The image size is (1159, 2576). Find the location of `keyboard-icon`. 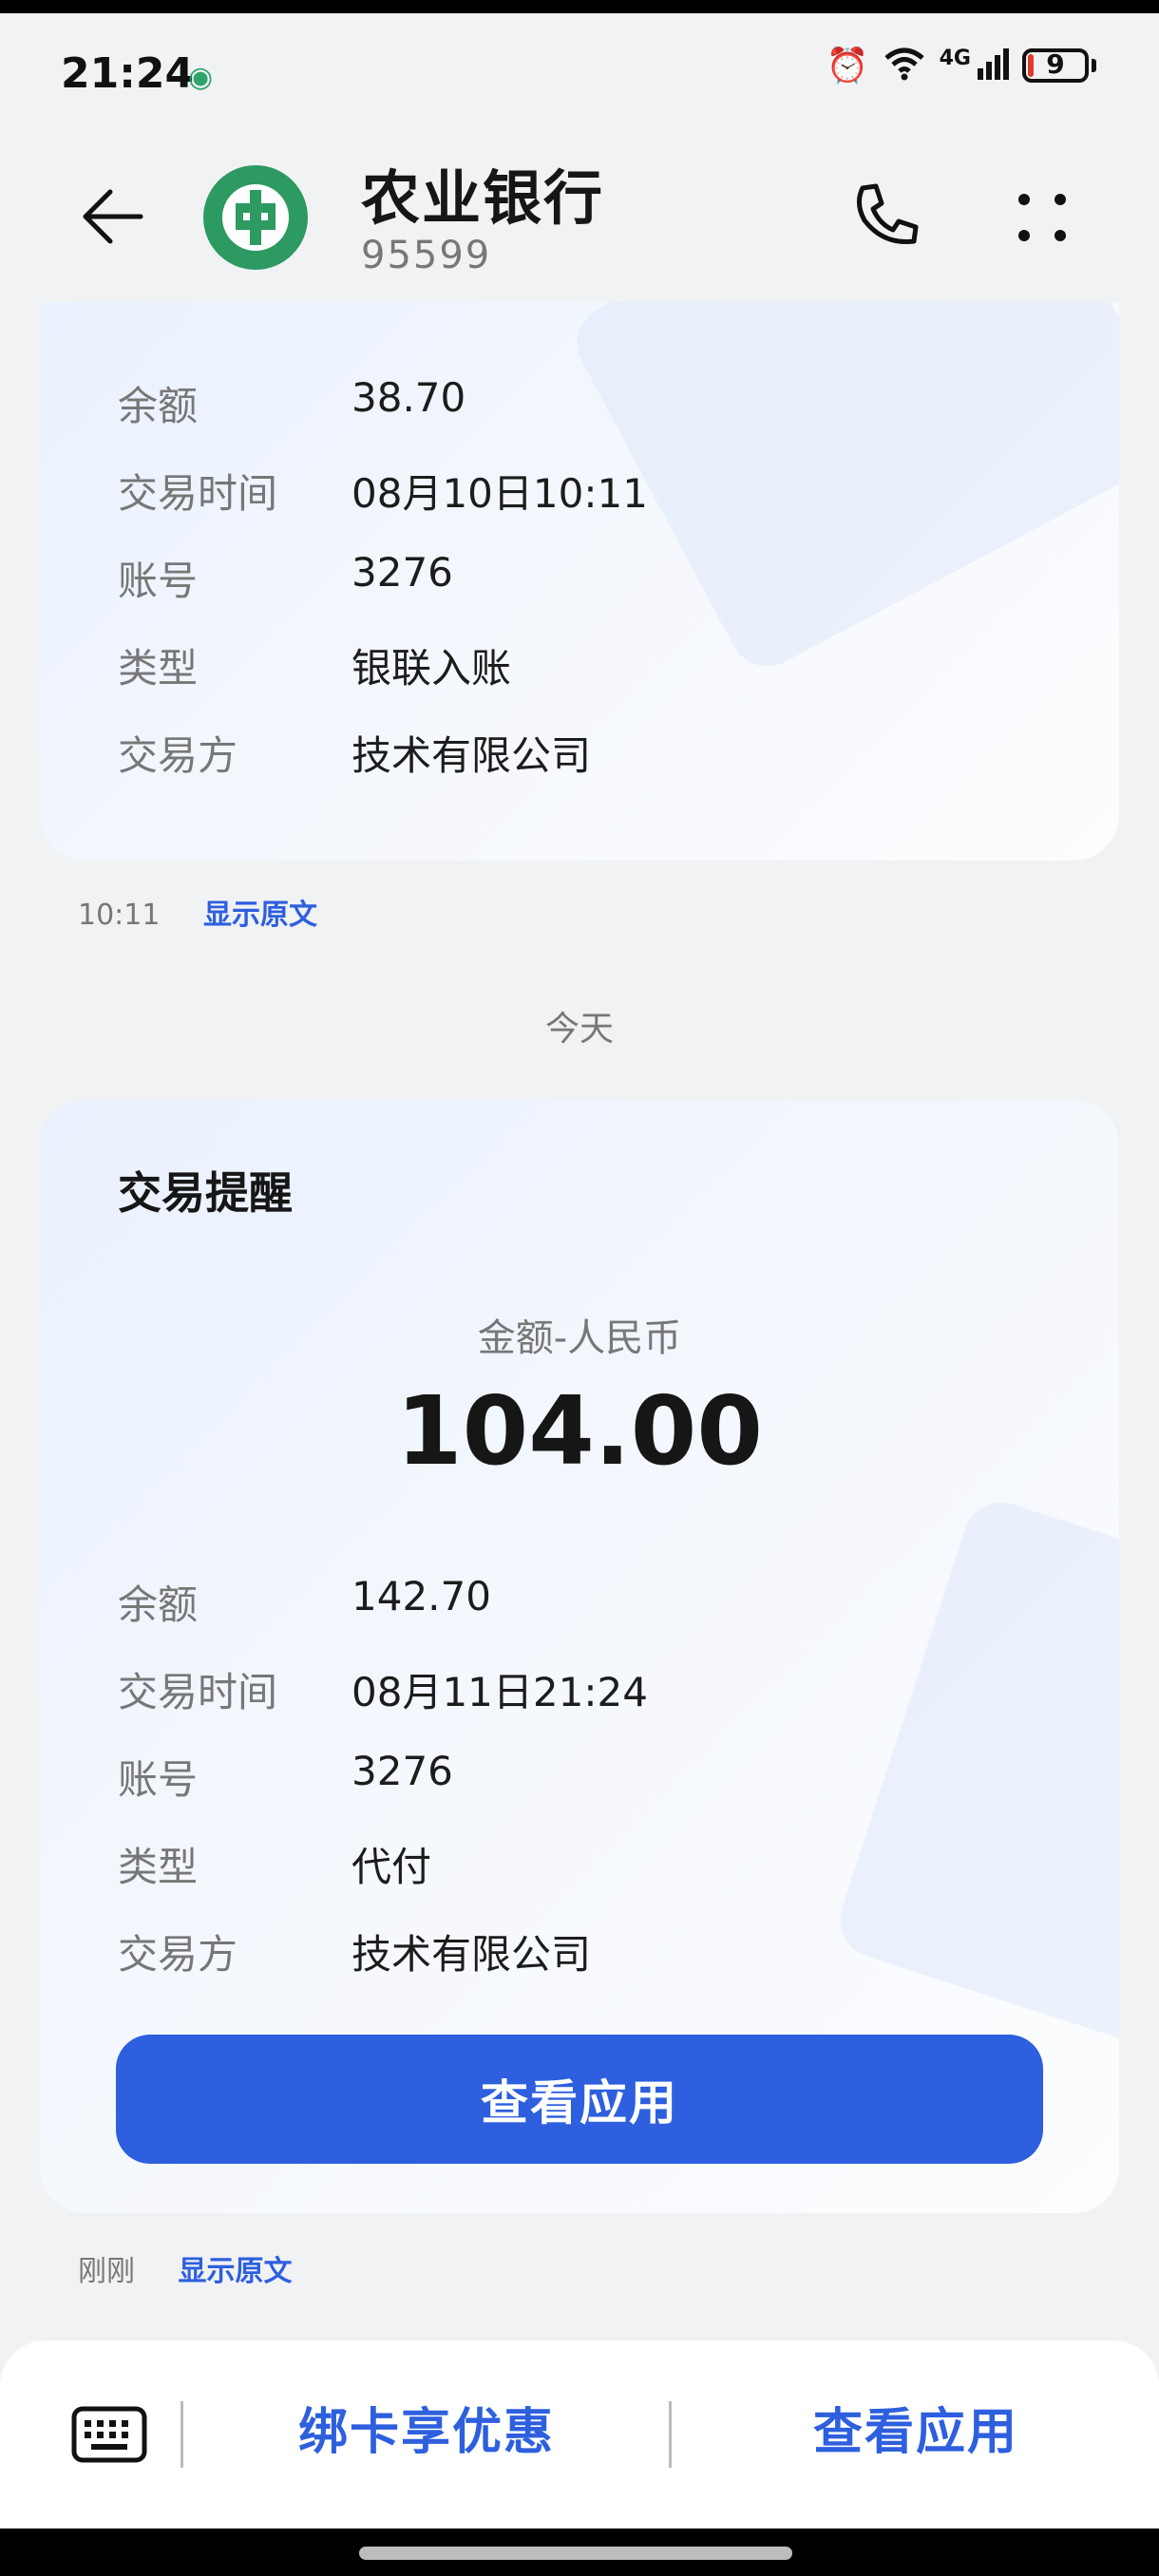

keyboard-icon is located at coordinates (109, 2434).